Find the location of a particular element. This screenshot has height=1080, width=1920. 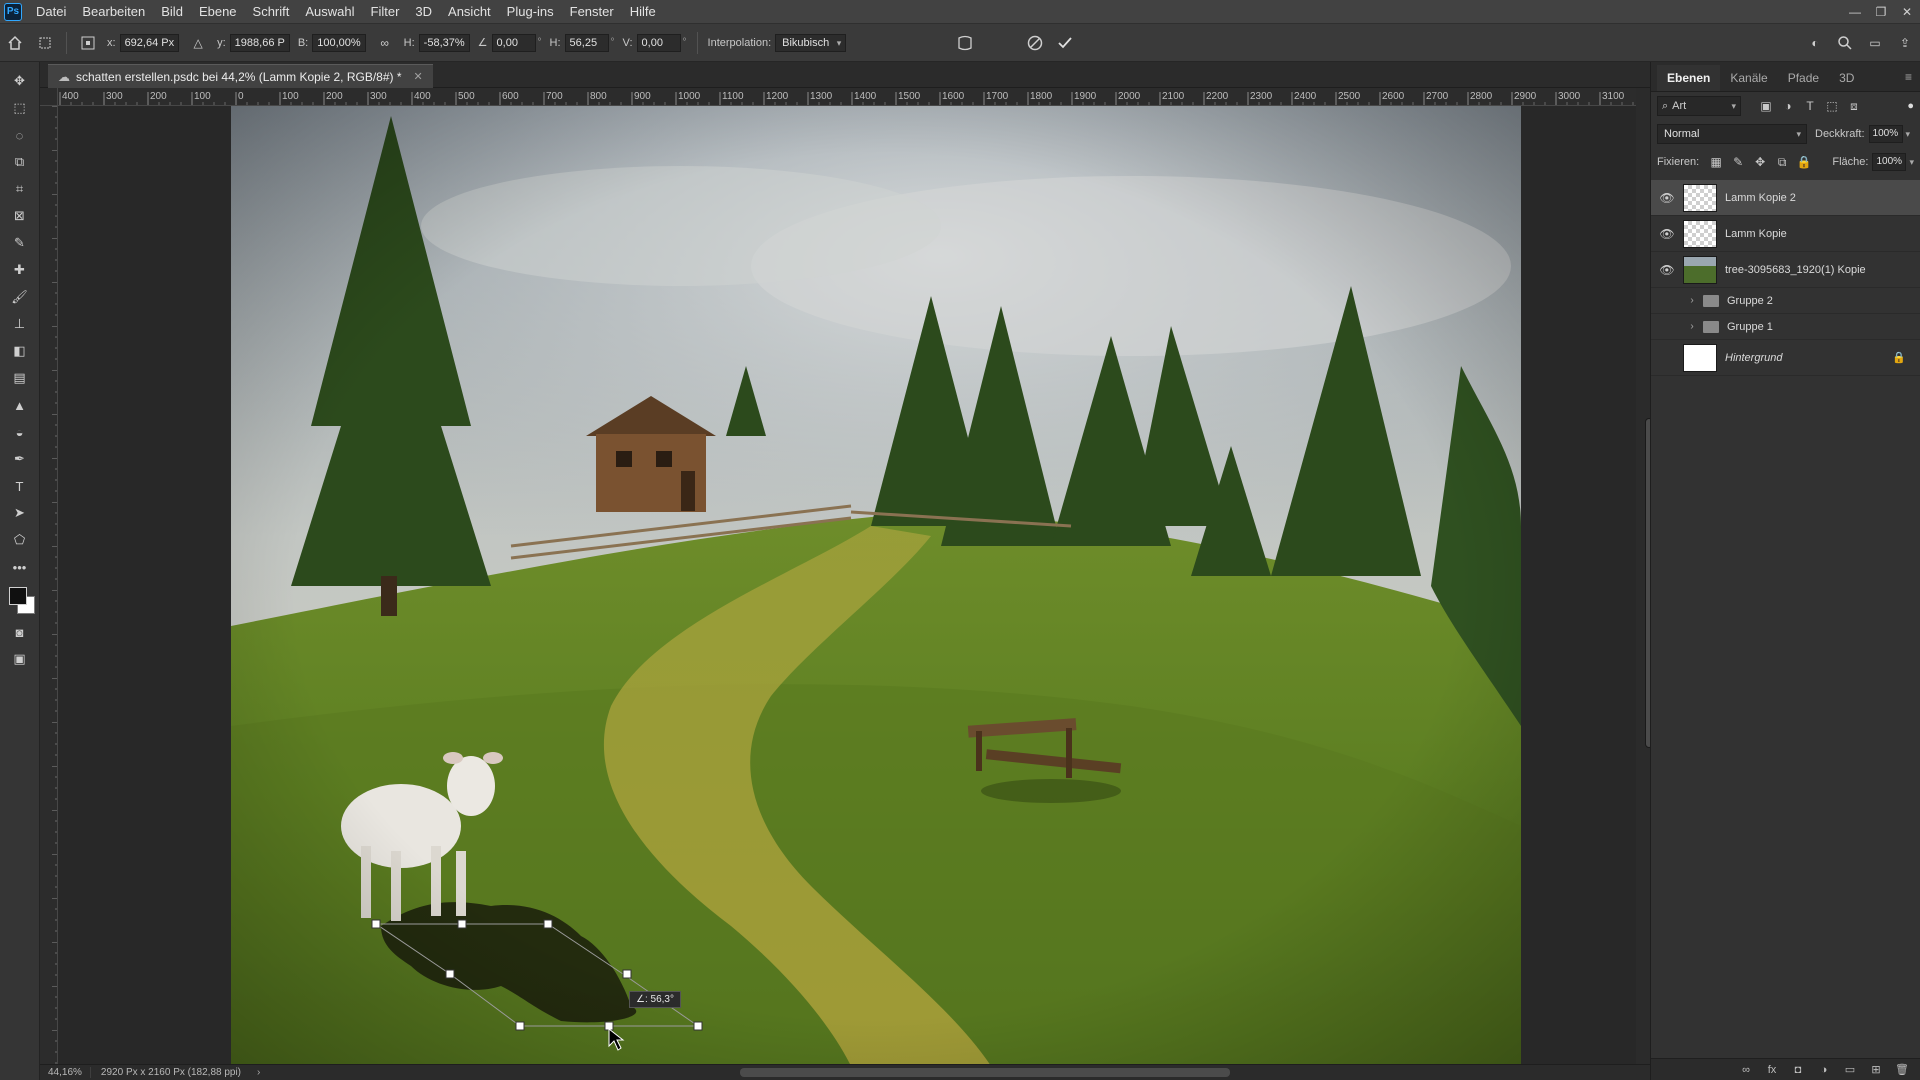

fill-input: 100% is located at coordinates (1889, 162).